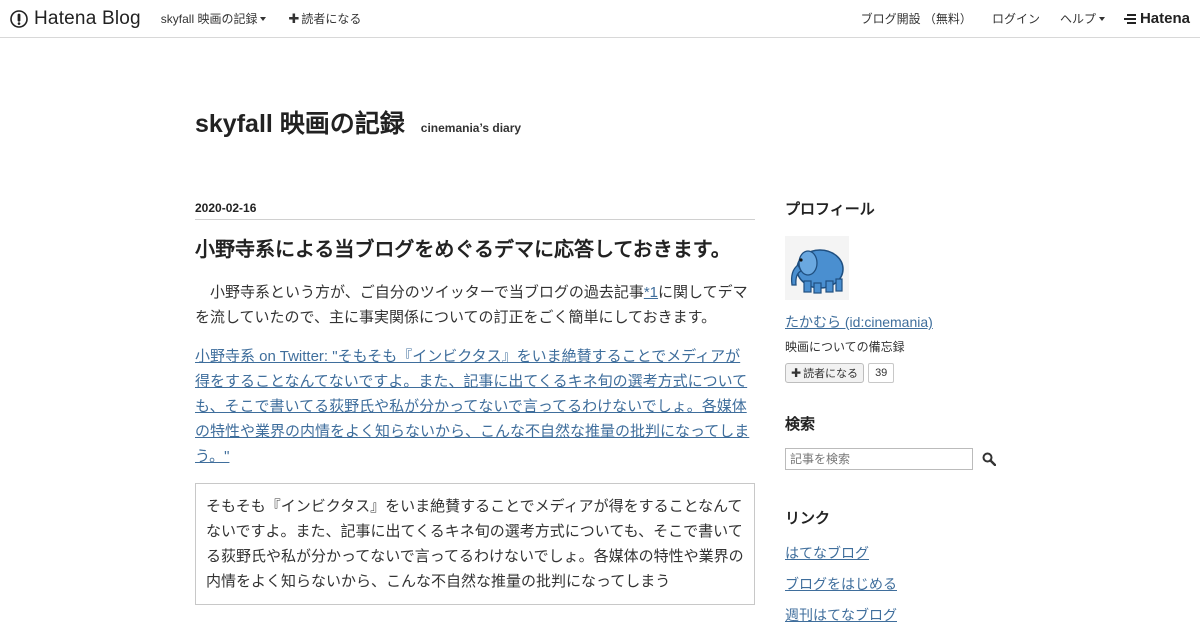  Describe the element at coordinates (1077, 19) in the screenshot. I see `help-label: ヘルプ` at that location.